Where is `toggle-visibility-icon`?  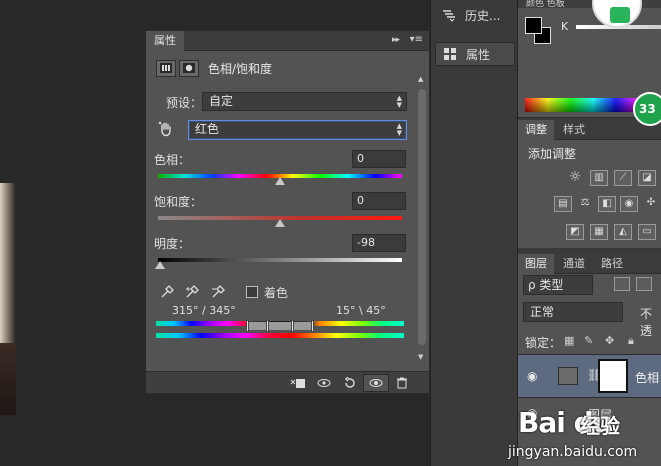
toggle-visibility-icon is located at coordinates (376, 382).